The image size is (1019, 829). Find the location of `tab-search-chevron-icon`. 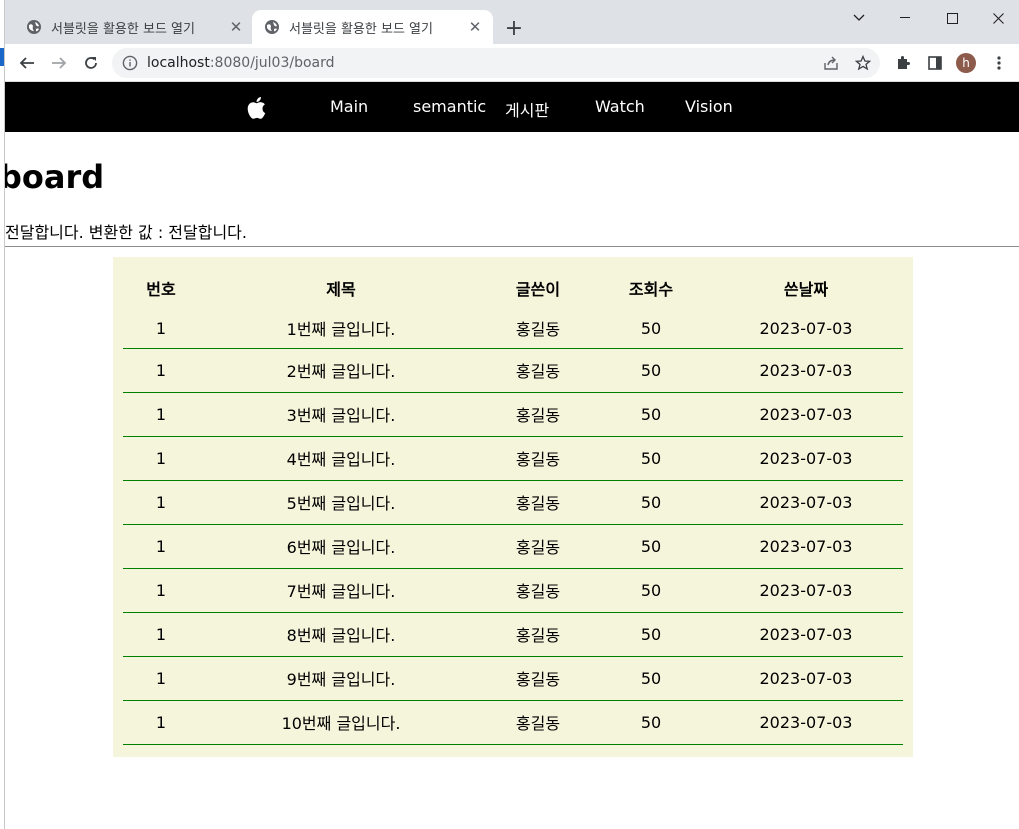

tab-search-chevron-icon is located at coordinates (859, 18).